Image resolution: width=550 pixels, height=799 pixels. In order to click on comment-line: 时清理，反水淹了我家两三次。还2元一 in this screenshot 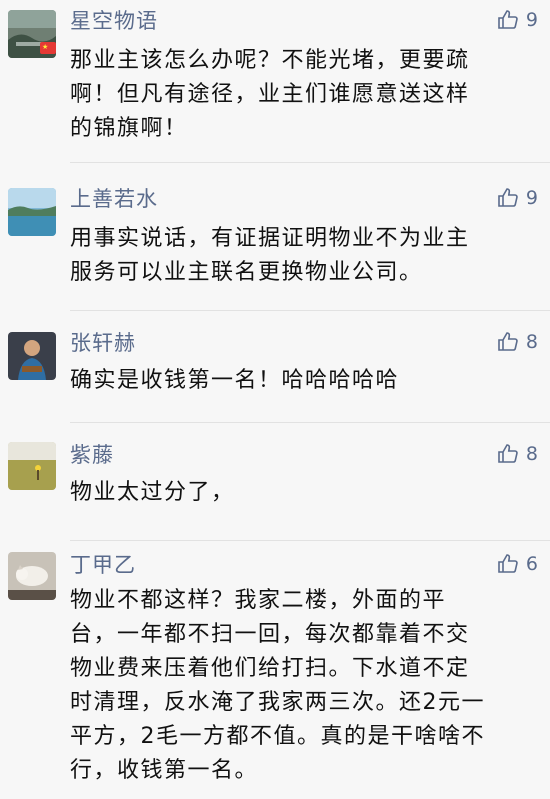, I will do `click(277, 702)`.